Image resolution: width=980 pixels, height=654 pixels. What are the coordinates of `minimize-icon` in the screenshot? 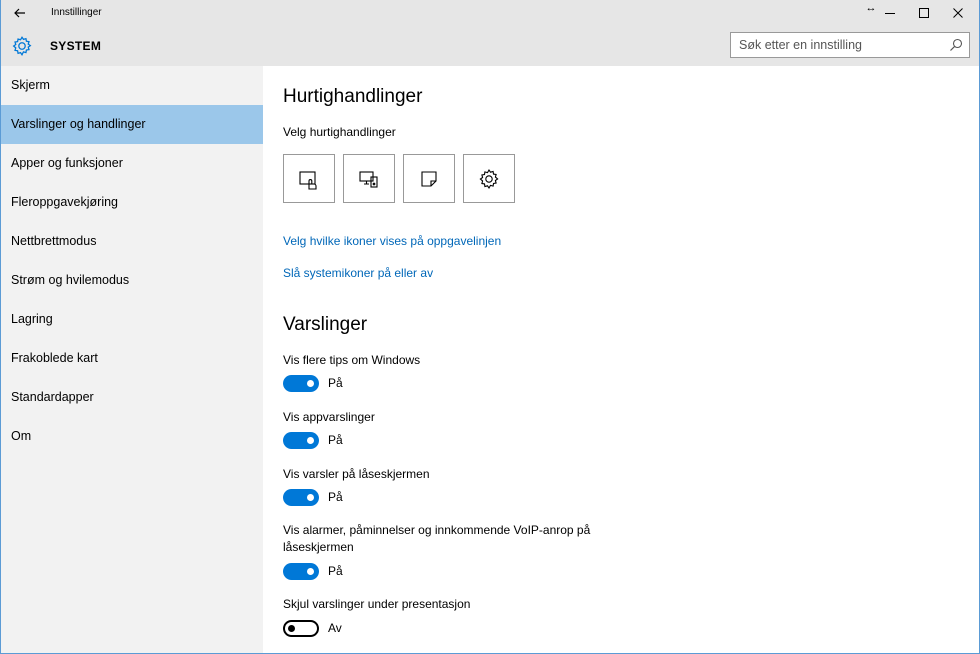 It's located at (890, 13).